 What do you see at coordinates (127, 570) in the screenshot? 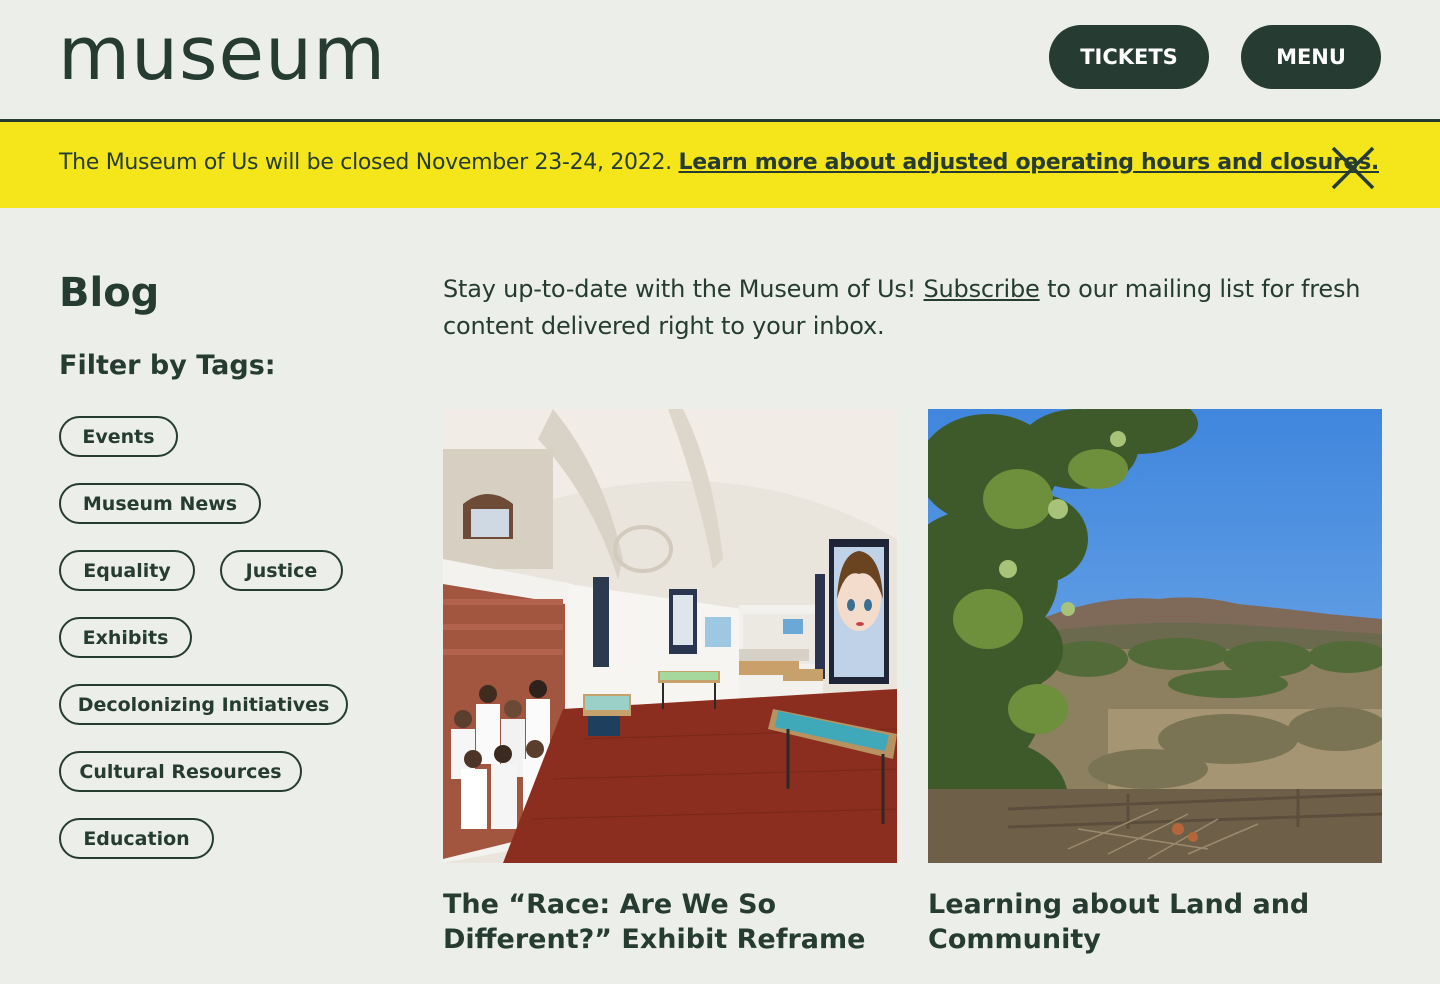
I see `tag-equality: Equality` at bounding box center [127, 570].